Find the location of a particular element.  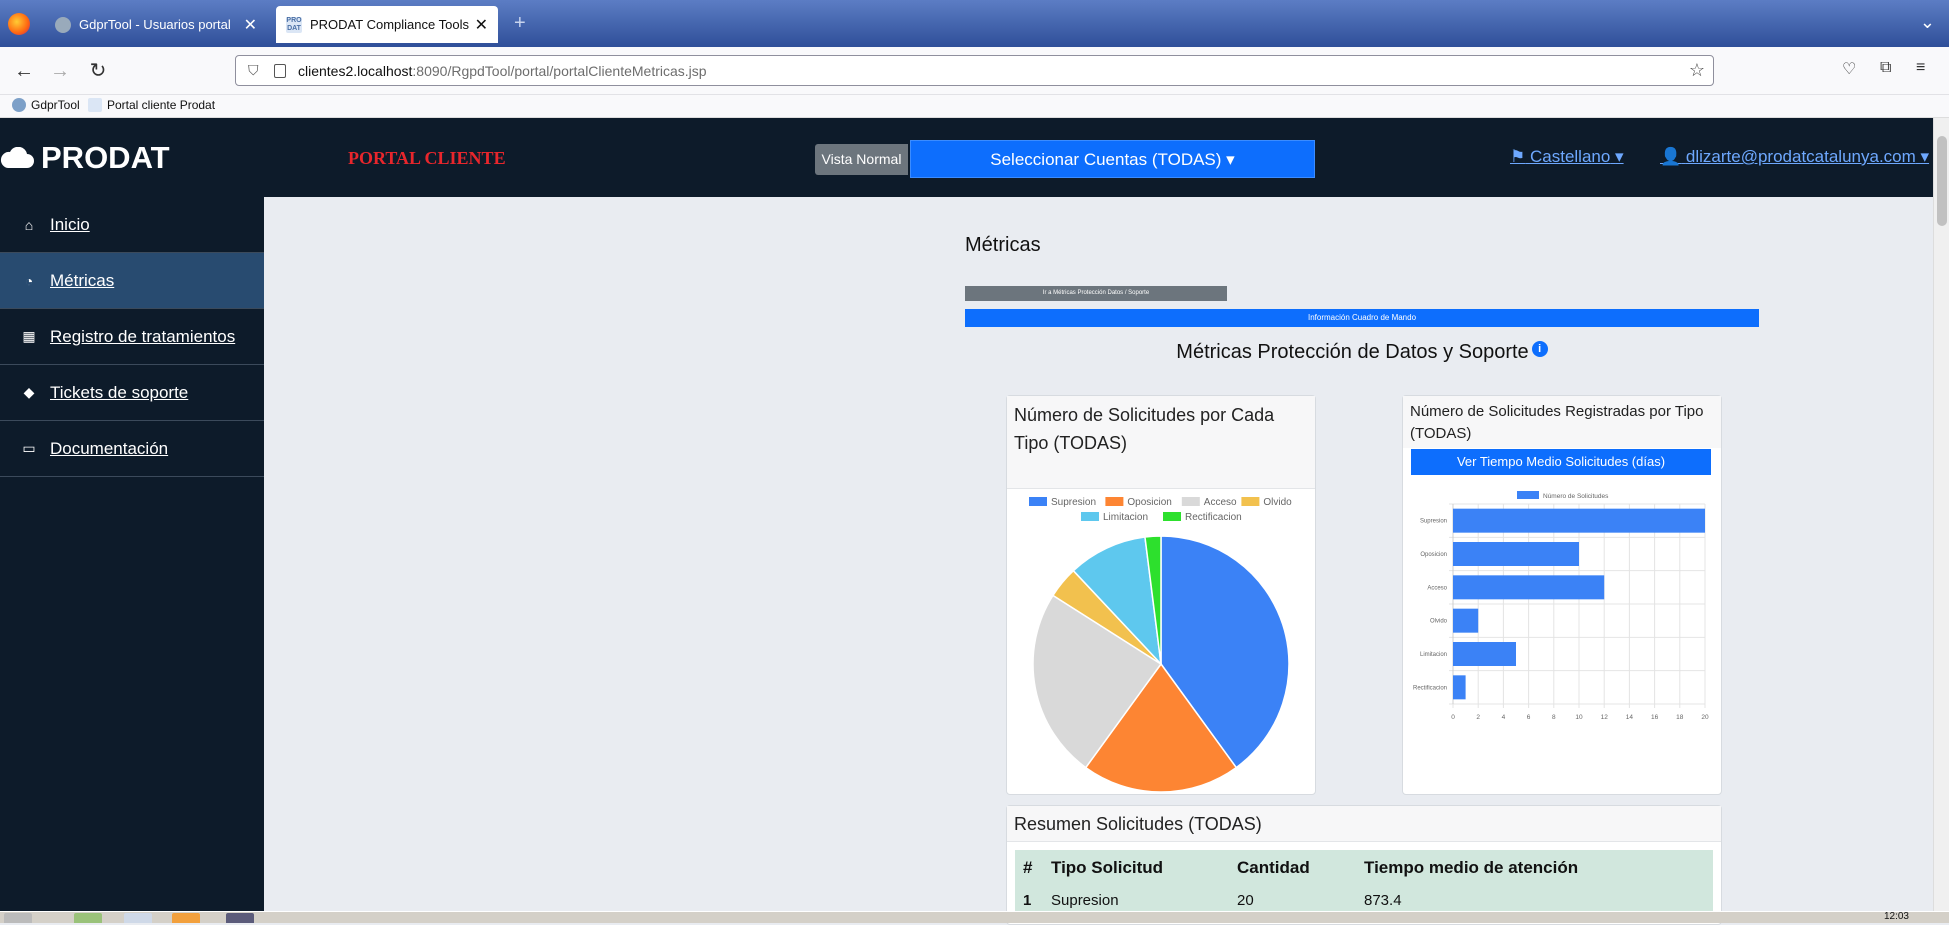

page-icon is located at coordinates (280, 70).